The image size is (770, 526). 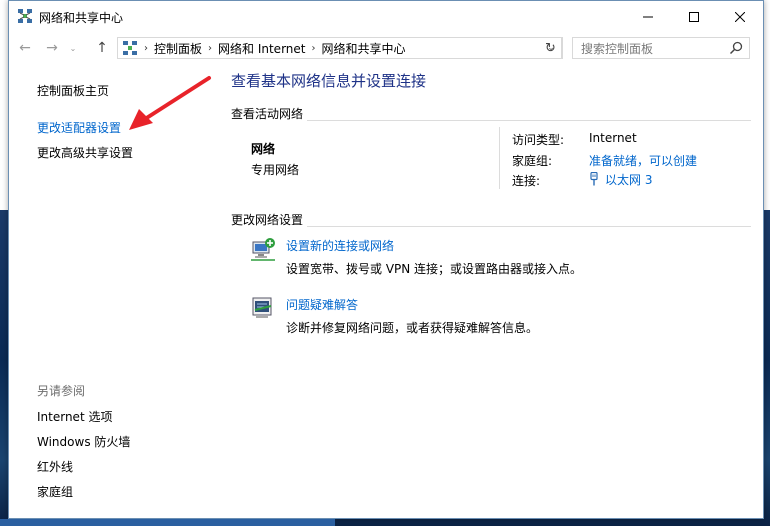 What do you see at coordinates (269, 220) in the screenshot?
I see `change-settings-heading-text: 更改网络设置` at bounding box center [269, 220].